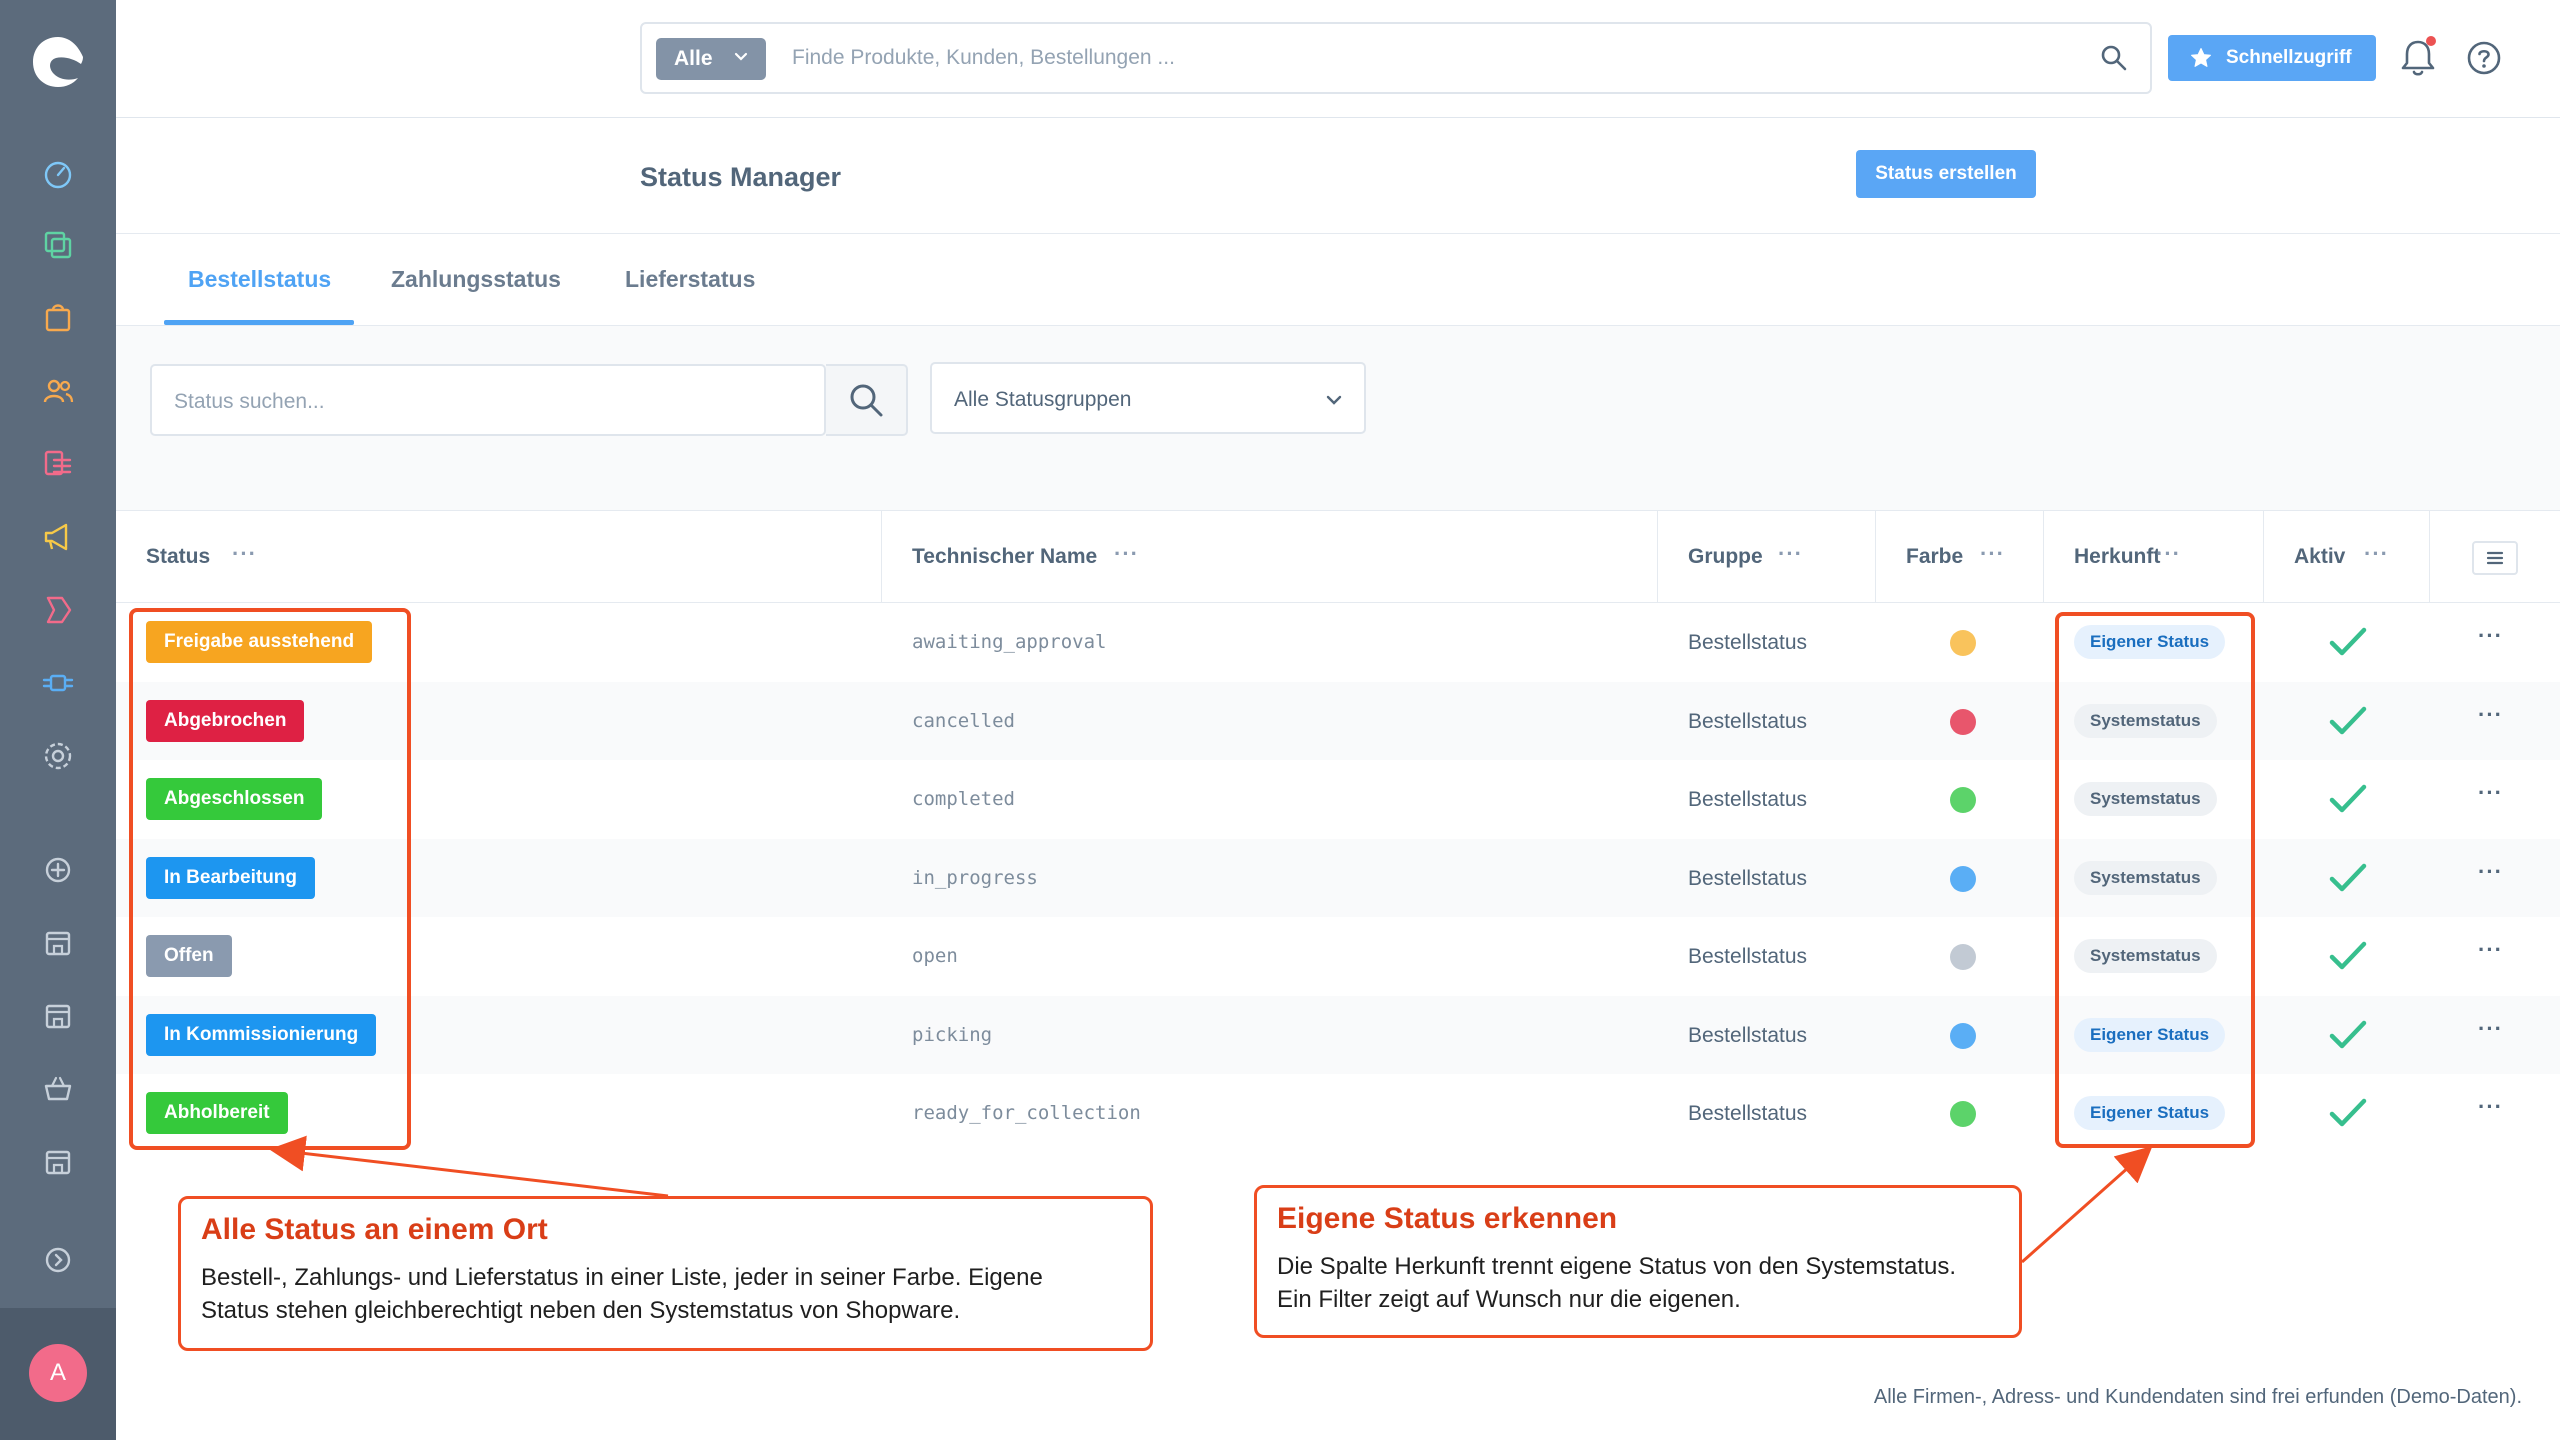 The height and width of the screenshot is (1440, 2560). I want to click on sidebar-customers-icon, so click(58, 391).